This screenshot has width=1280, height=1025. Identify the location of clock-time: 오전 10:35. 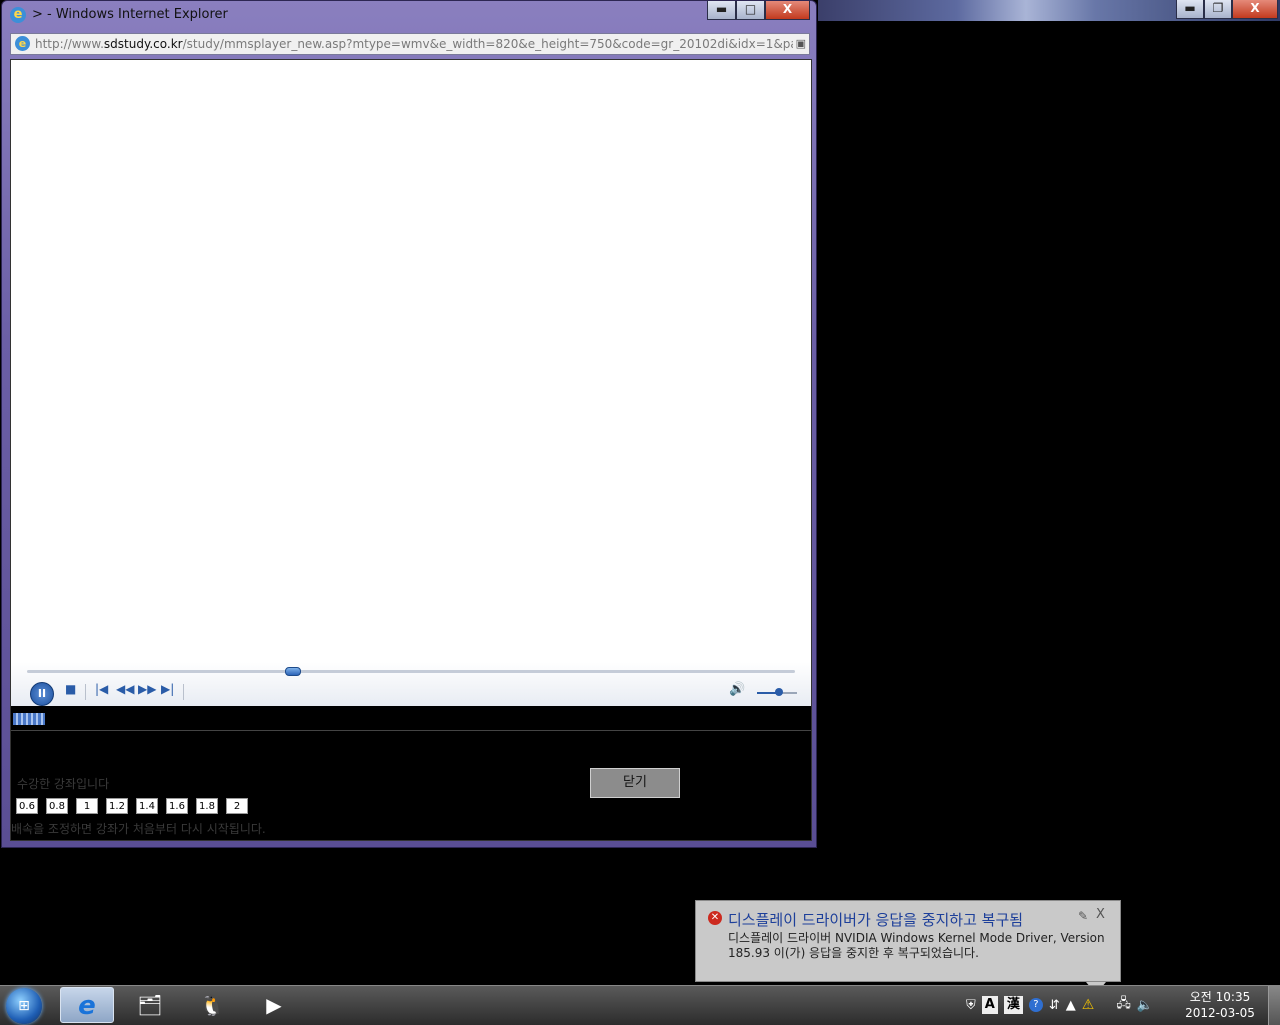
(1220, 997).